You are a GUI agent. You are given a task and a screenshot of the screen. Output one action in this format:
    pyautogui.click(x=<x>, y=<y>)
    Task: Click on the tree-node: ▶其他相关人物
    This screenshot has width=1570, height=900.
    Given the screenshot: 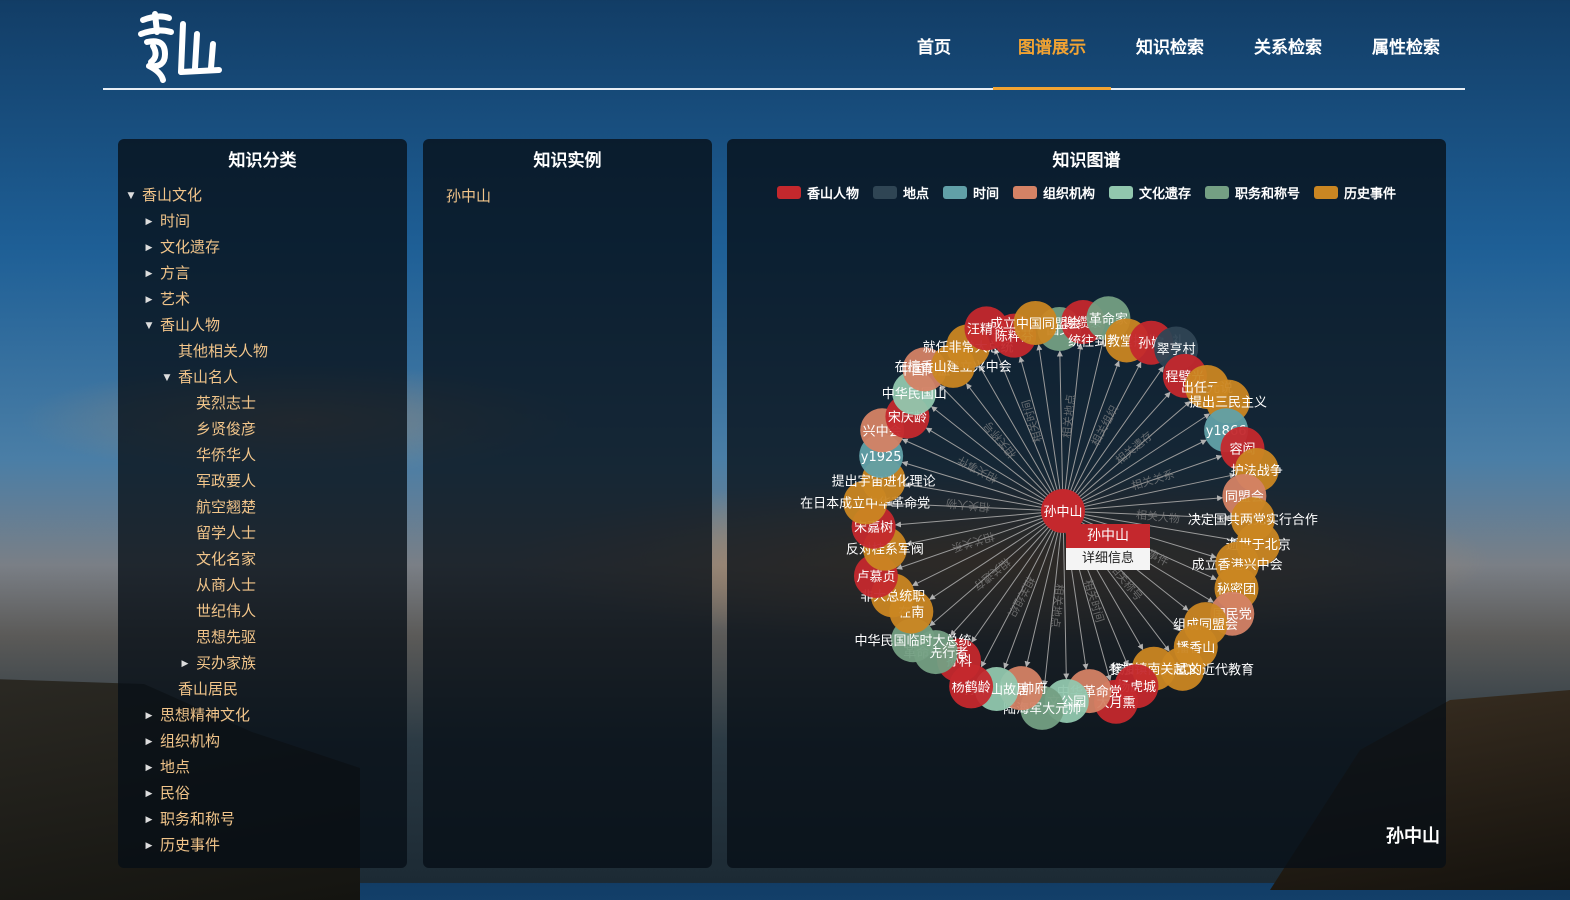 What is the action you would take?
    pyautogui.click(x=214, y=351)
    